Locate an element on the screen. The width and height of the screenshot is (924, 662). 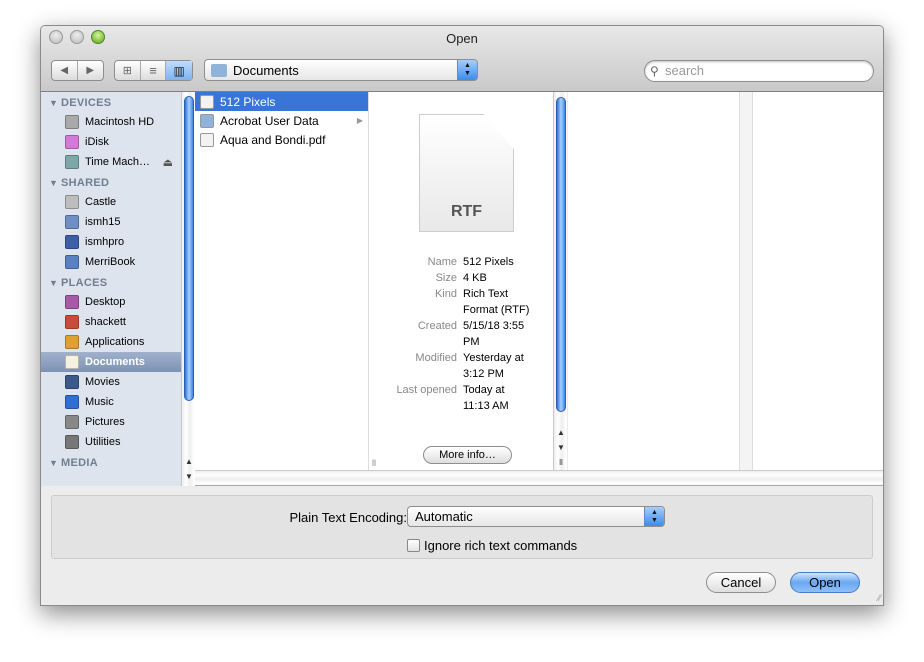
file-list-item: Aqua and Bondi.pdf is located at coordinates (281, 139).